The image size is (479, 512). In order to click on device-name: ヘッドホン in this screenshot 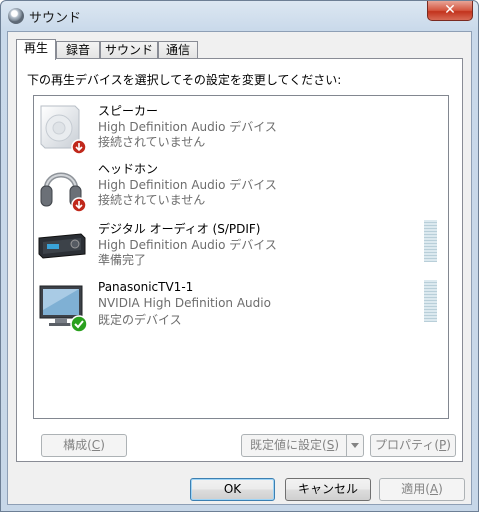, I will do `click(128, 169)`.